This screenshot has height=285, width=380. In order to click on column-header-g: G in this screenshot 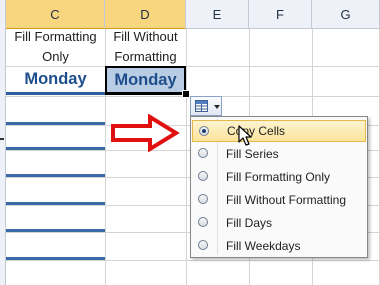, I will do `click(346, 14)`.